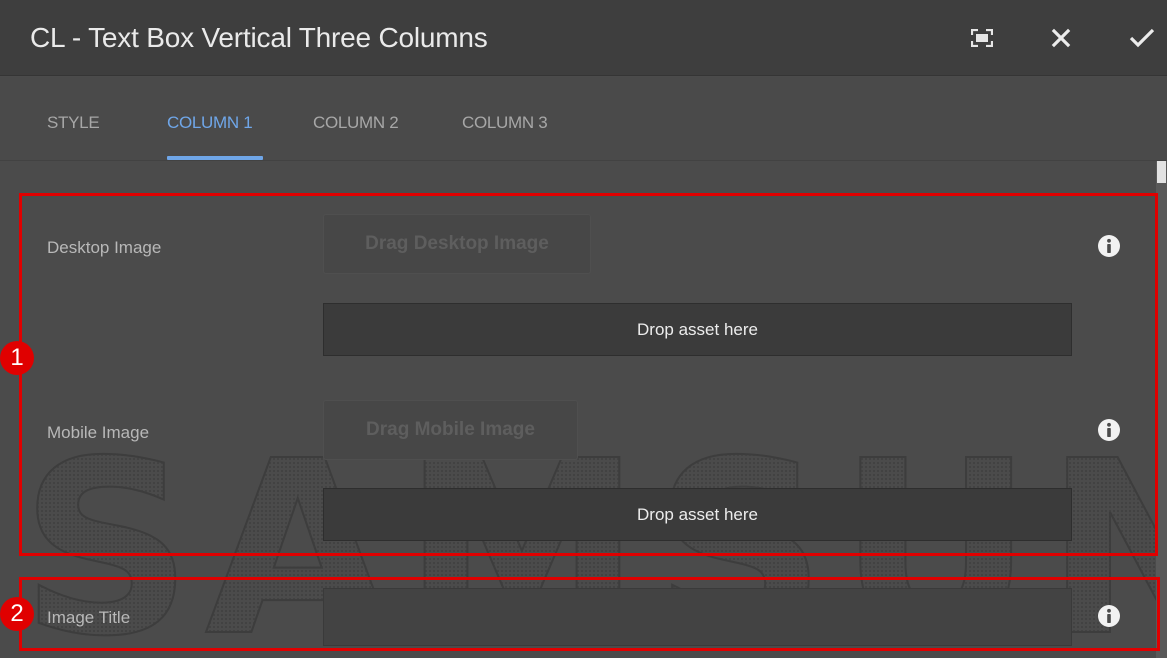 This screenshot has height=658, width=1167. I want to click on tab-column-2: COLUMN 2, so click(356, 123).